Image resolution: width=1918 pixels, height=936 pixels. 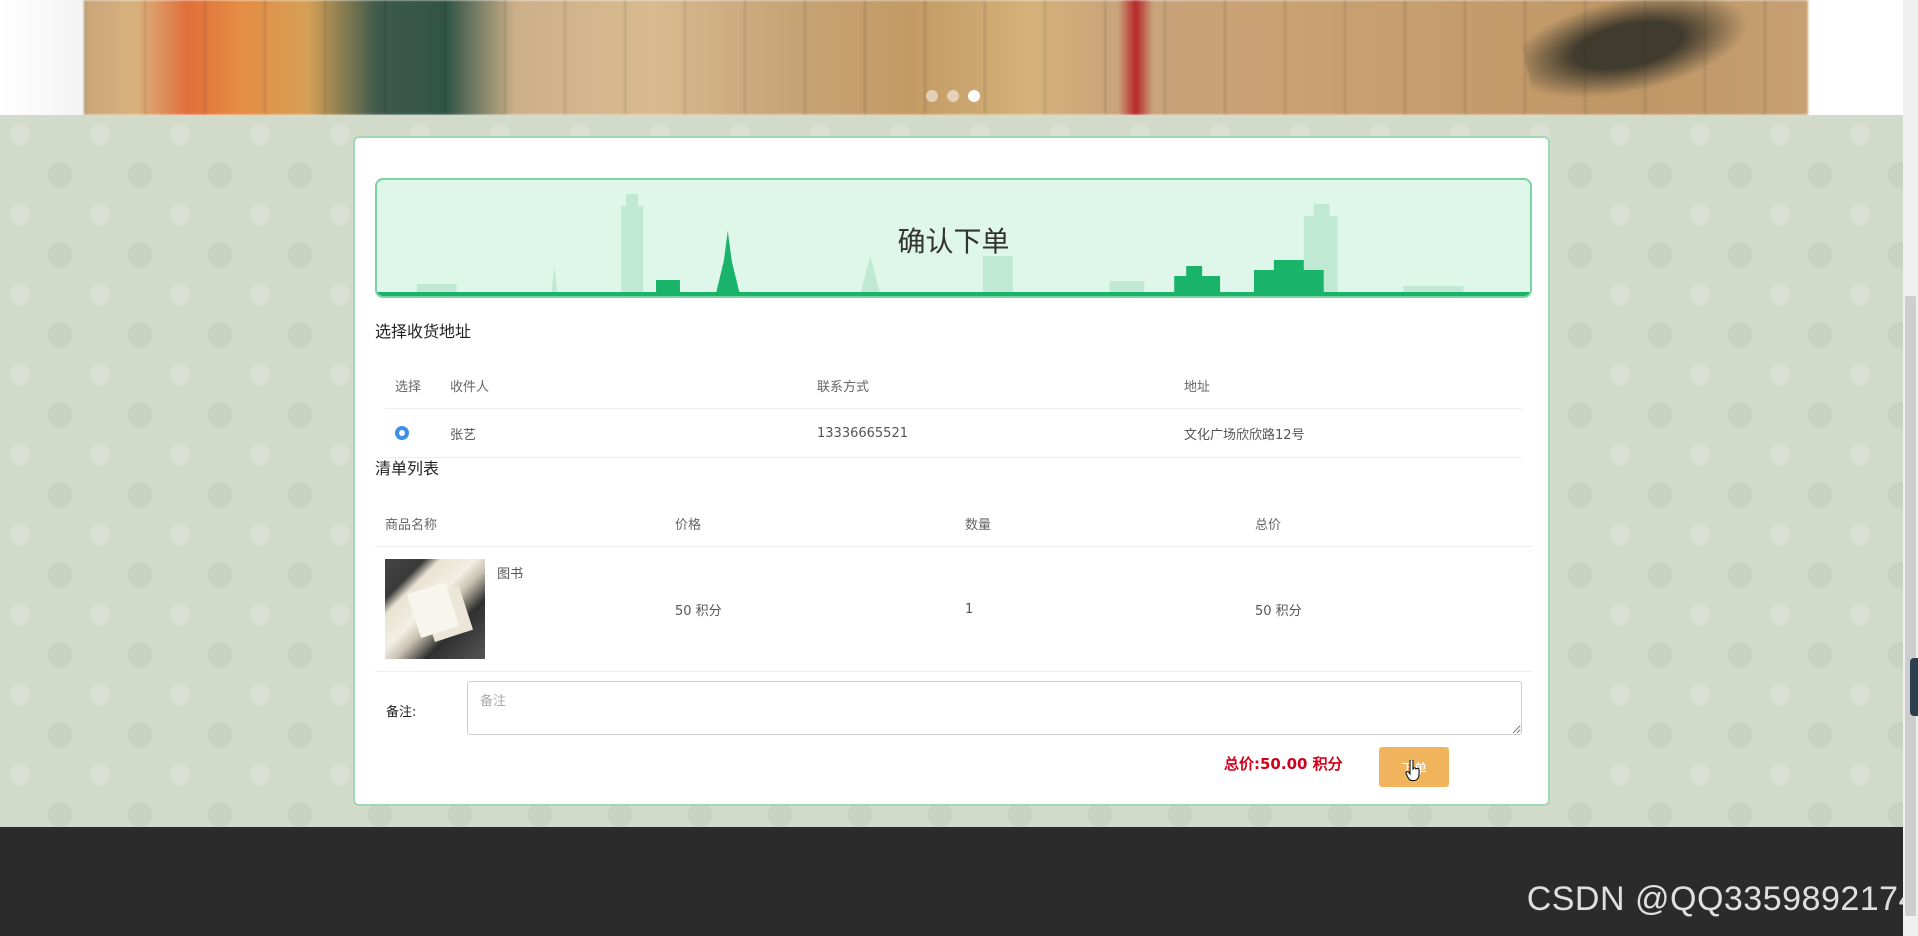 I want to click on phone-cell: 13336665521, so click(x=990, y=433).